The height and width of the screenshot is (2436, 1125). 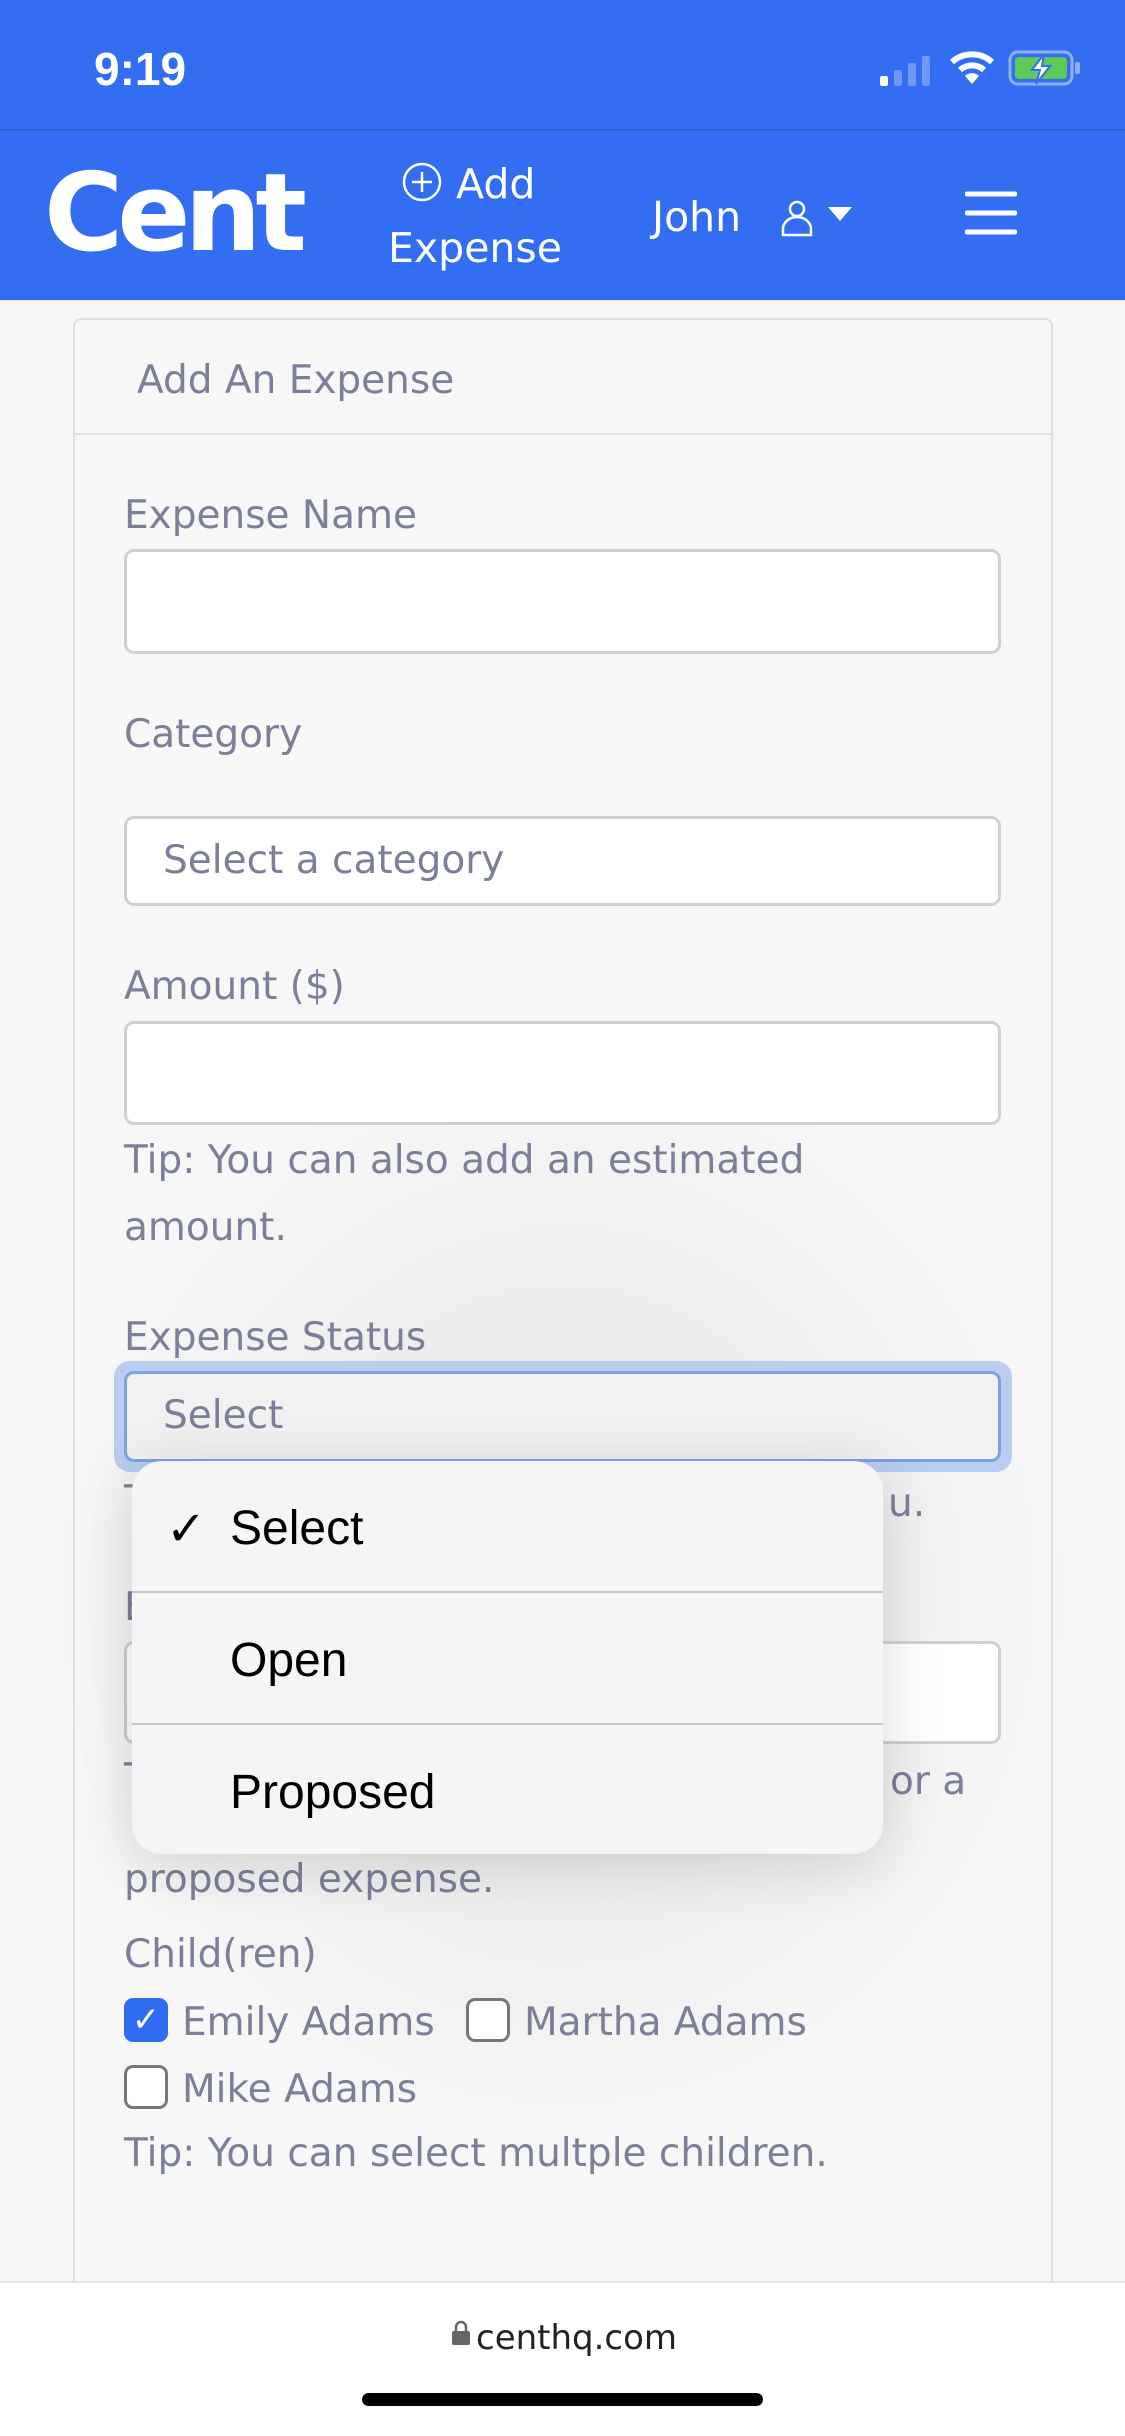 I want to click on user-icon, so click(x=797, y=218).